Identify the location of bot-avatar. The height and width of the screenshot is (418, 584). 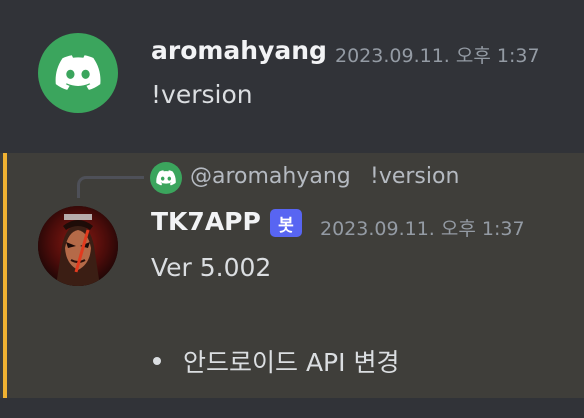
(78, 246).